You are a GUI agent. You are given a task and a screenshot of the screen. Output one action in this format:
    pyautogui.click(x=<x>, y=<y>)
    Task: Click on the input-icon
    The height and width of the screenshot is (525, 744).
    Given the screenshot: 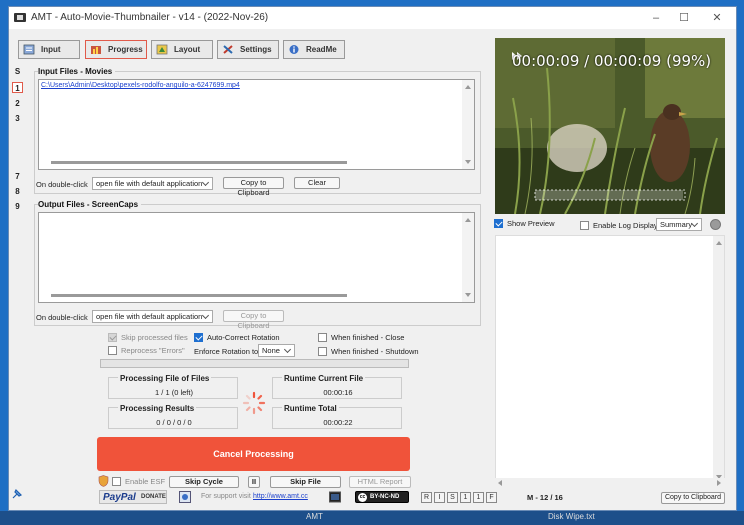 What is the action you would take?
    pyautogui.click(x=29, y=49)
    